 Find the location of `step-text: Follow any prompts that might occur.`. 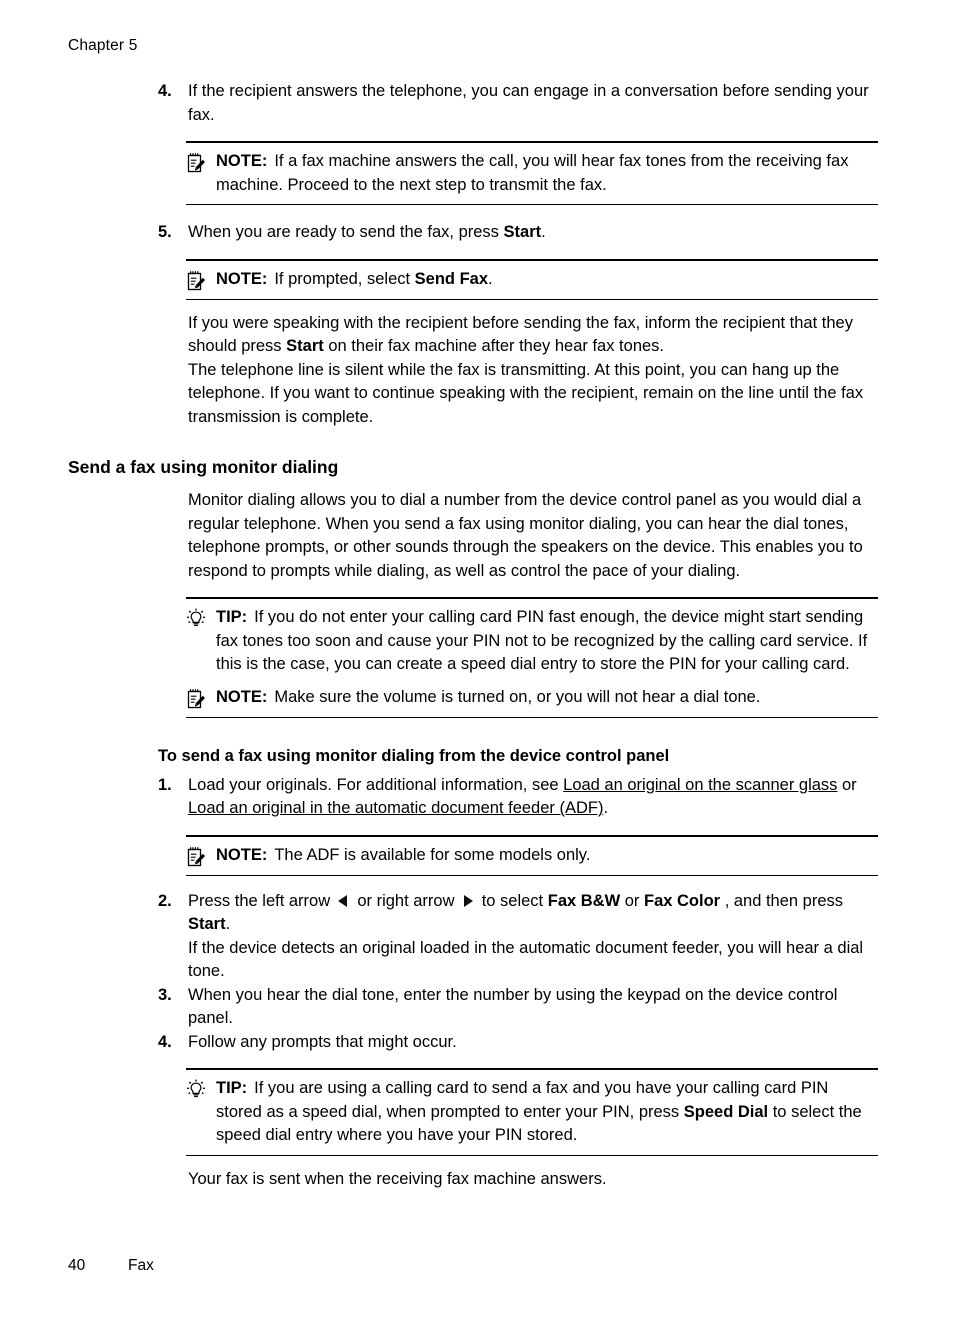

step-text: Follow any prompts that might occur. is located at coordinates (322, 1041).